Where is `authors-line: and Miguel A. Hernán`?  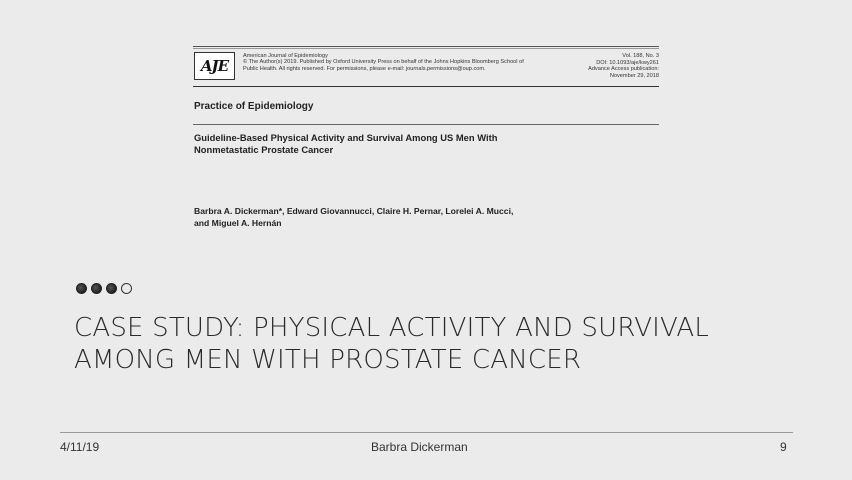 authors-line: and Miguel A. Hernán is located at coordinates (238, 223).